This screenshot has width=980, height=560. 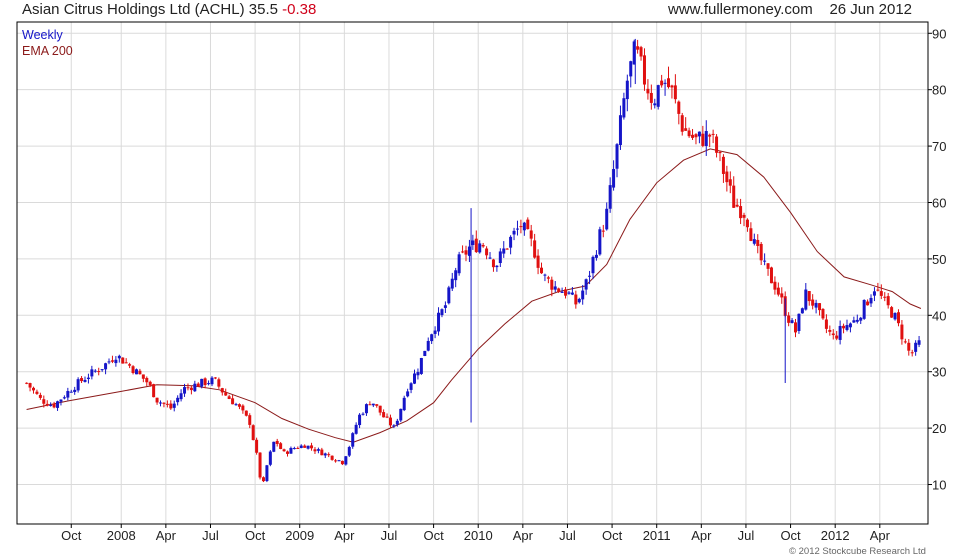 What do you see at coordinates (939, 428) in the screenshot?
I see `y-tick-label: 20` at bounding box center [939, 428].